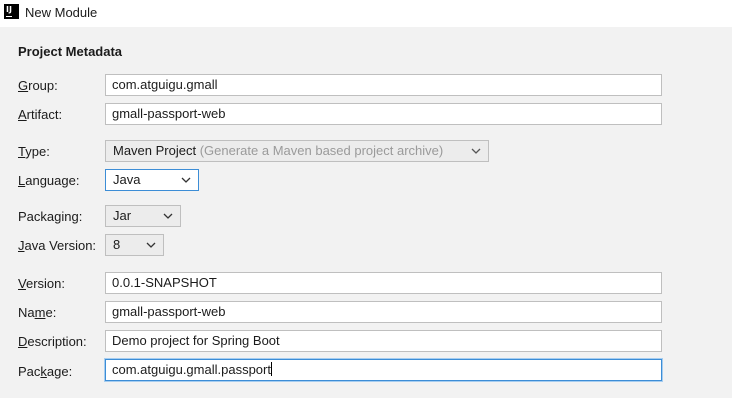 The width and height of the screenshot is (732, 398). I want to click on packaging-dropdown: Jar, so click(143, 216).